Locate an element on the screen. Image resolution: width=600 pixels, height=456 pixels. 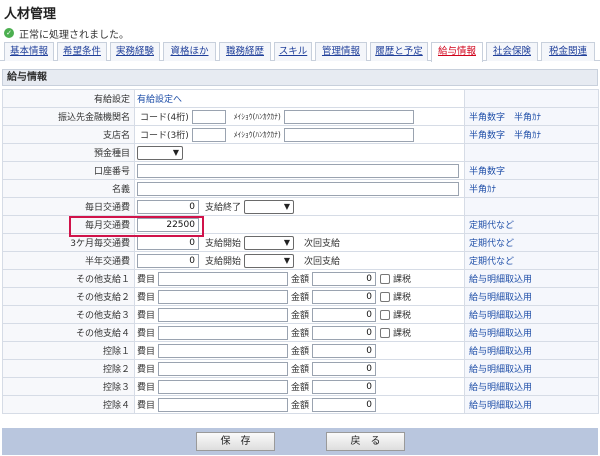
form-row: その他支給４ 費目 金額 0 課税 給与明細取込用 is located at coordinates (300, 332).